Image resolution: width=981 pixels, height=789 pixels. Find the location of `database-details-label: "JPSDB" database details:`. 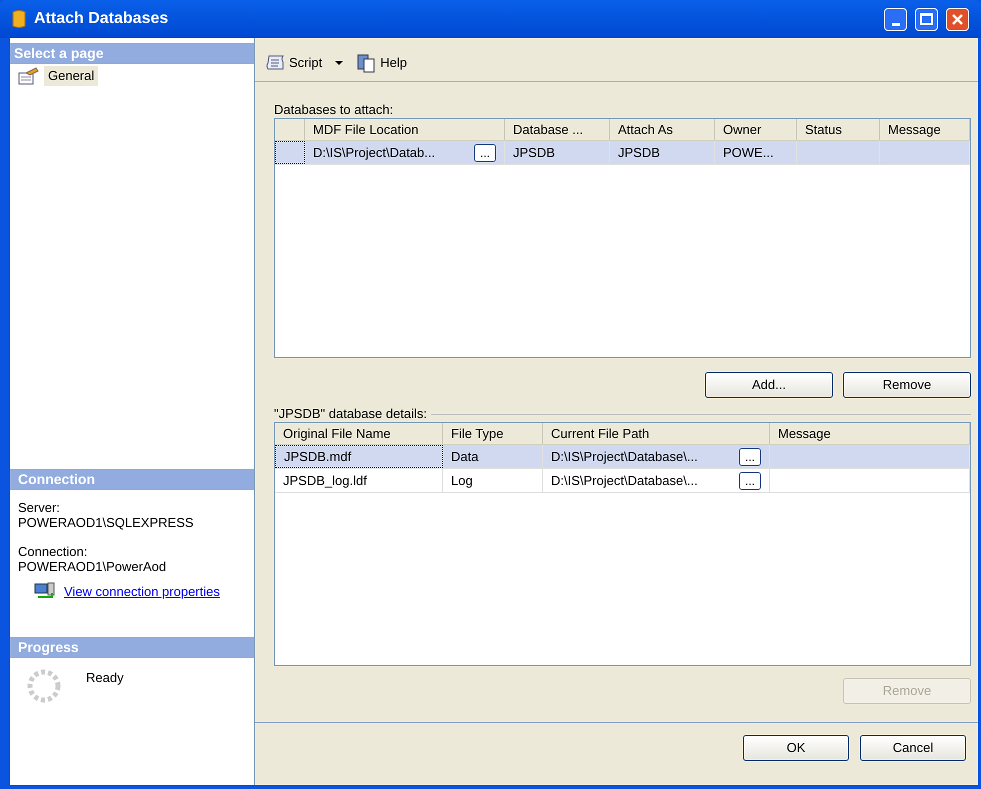

database-details-label: "JPSDB" database details: is located at coordinates (351, 414).